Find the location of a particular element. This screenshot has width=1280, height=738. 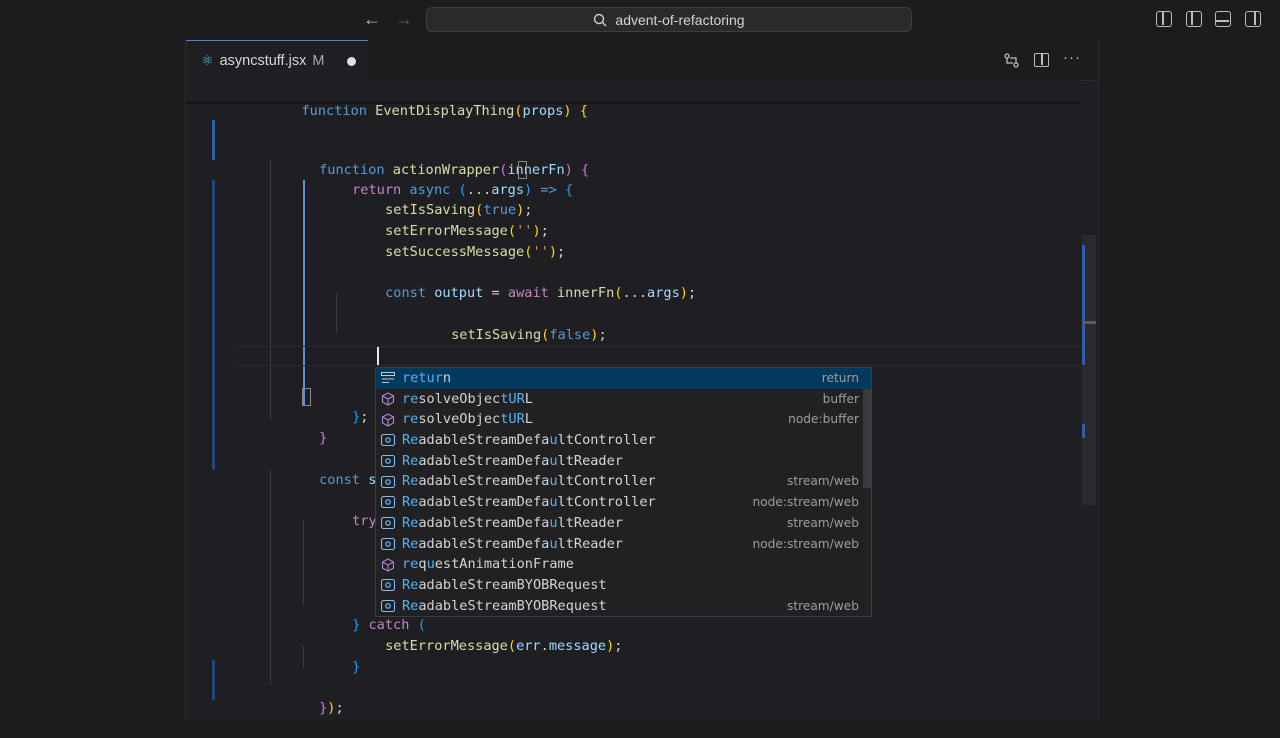

code-line: setErrorMessage(err.message); is located at coordinates (479, 635).